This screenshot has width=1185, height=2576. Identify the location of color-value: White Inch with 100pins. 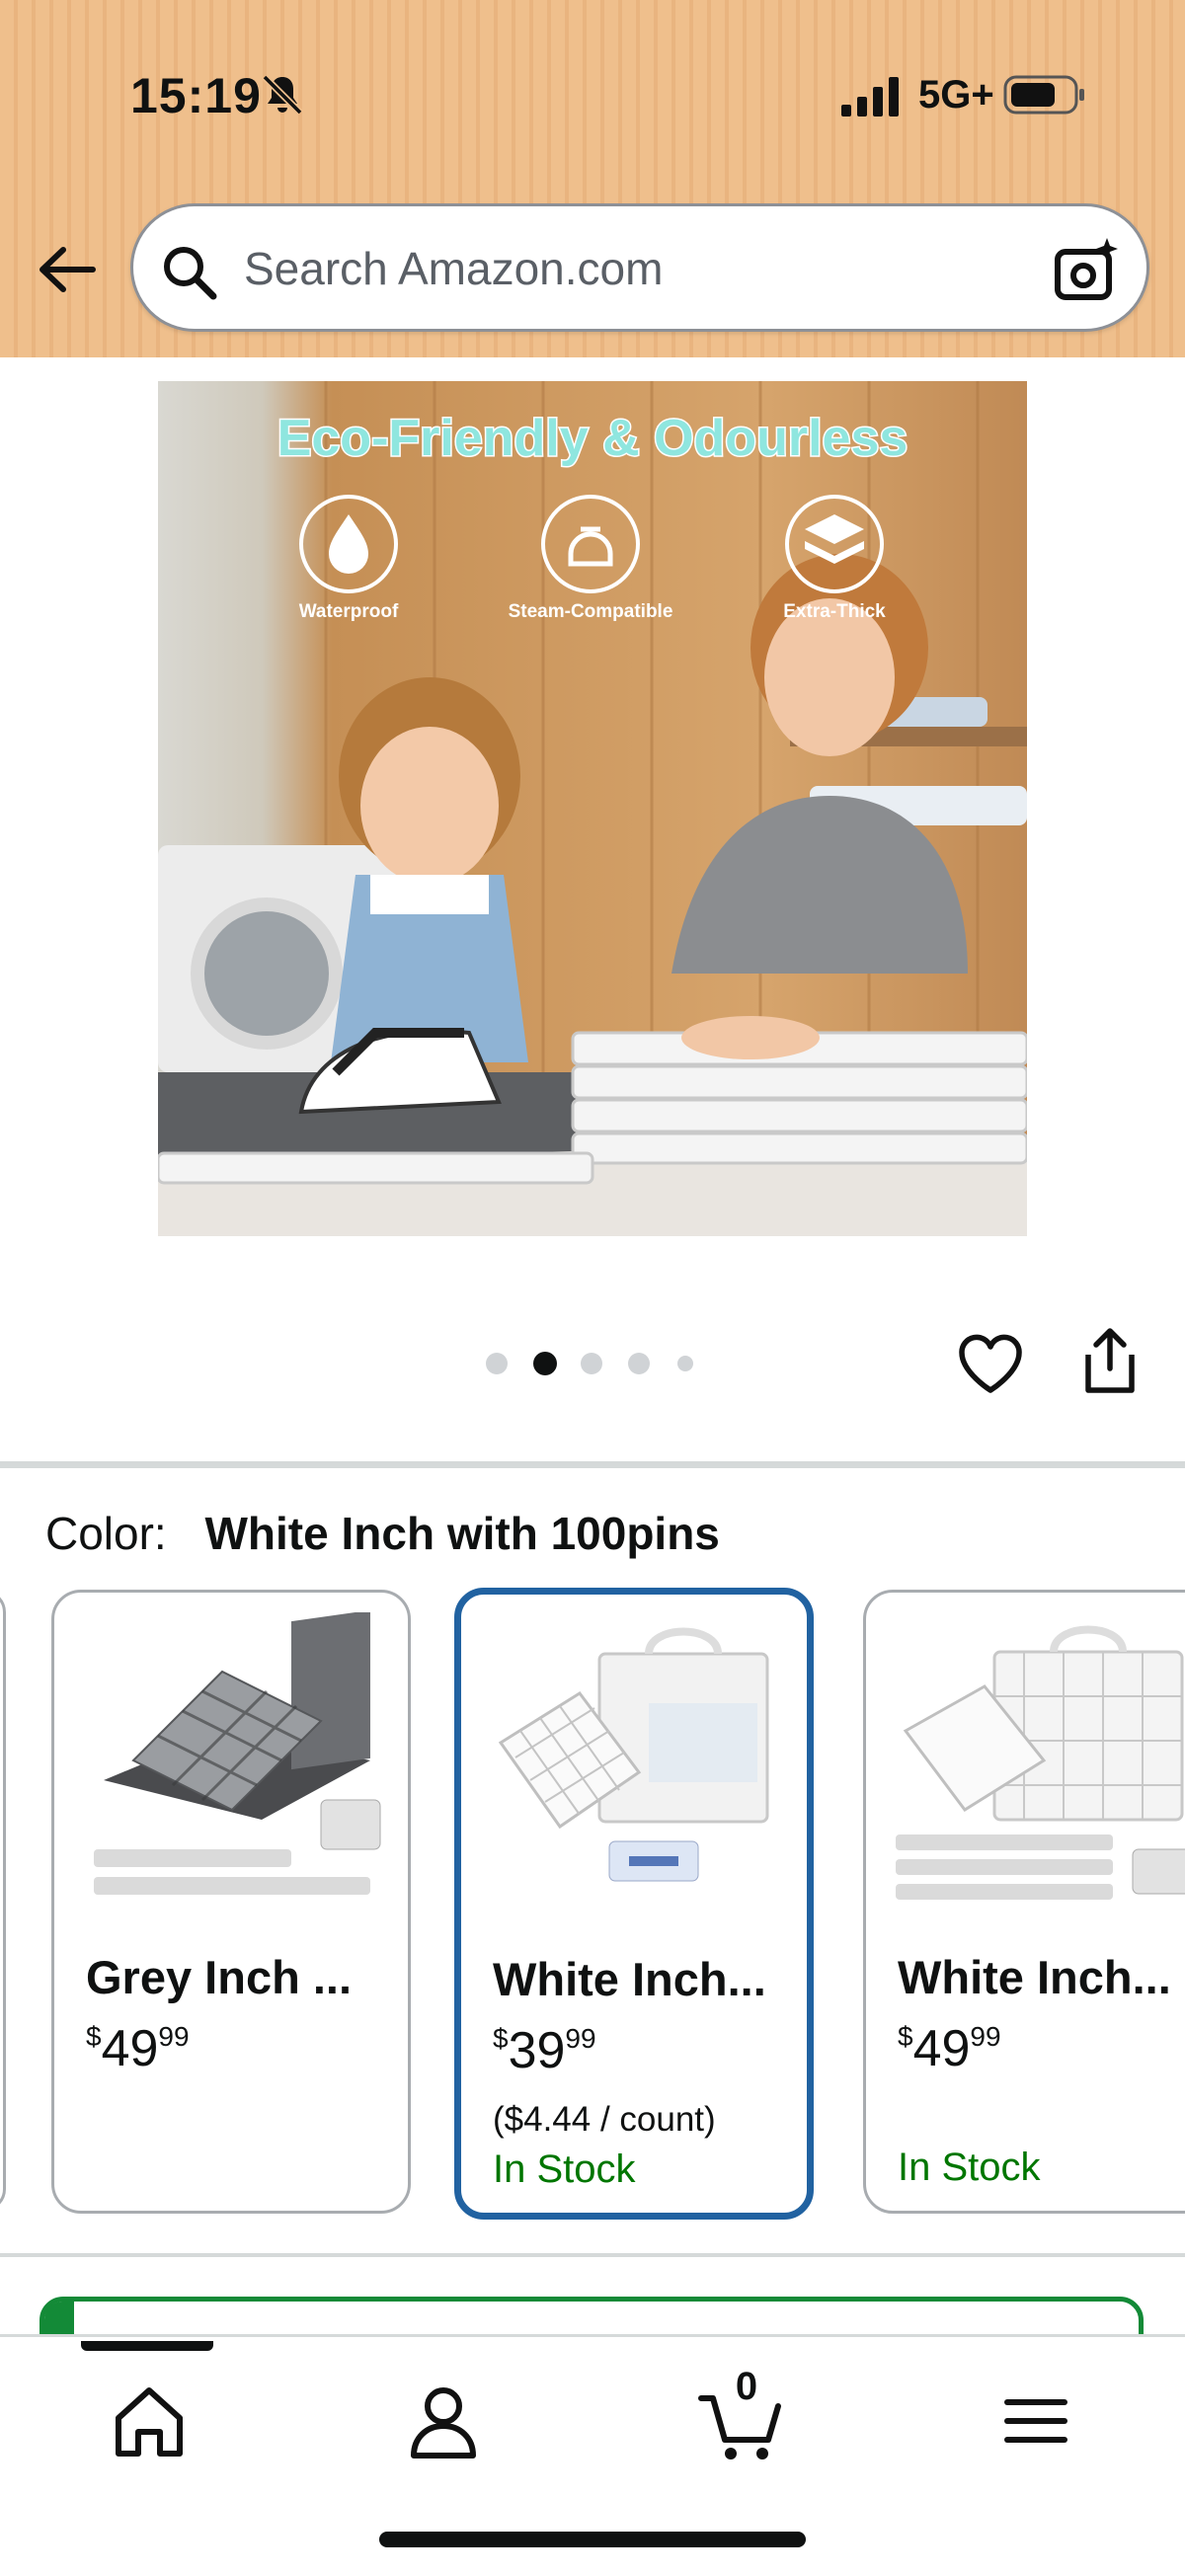
(462, 1533).